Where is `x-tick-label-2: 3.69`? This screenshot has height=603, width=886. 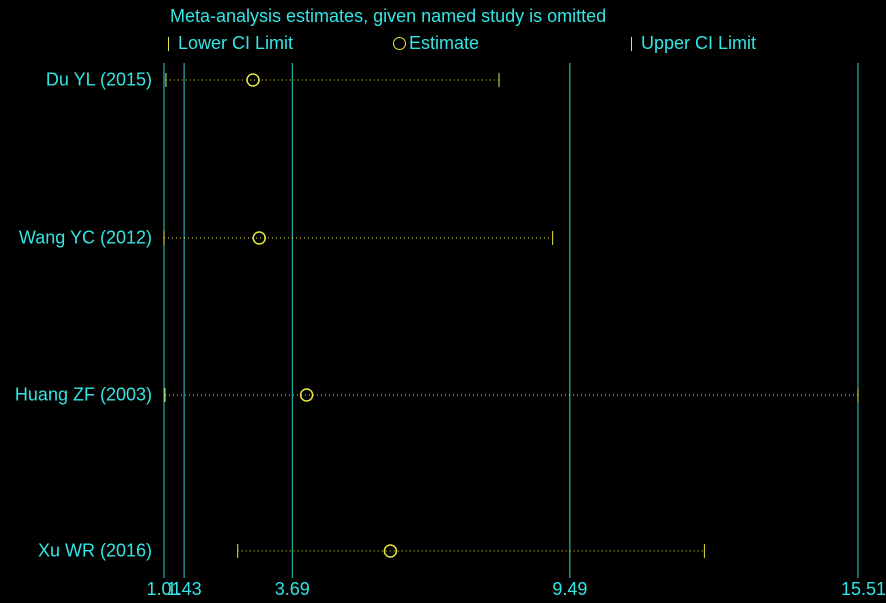
x-tick-label-2: 3.69 is located at coordinates (292, 589).